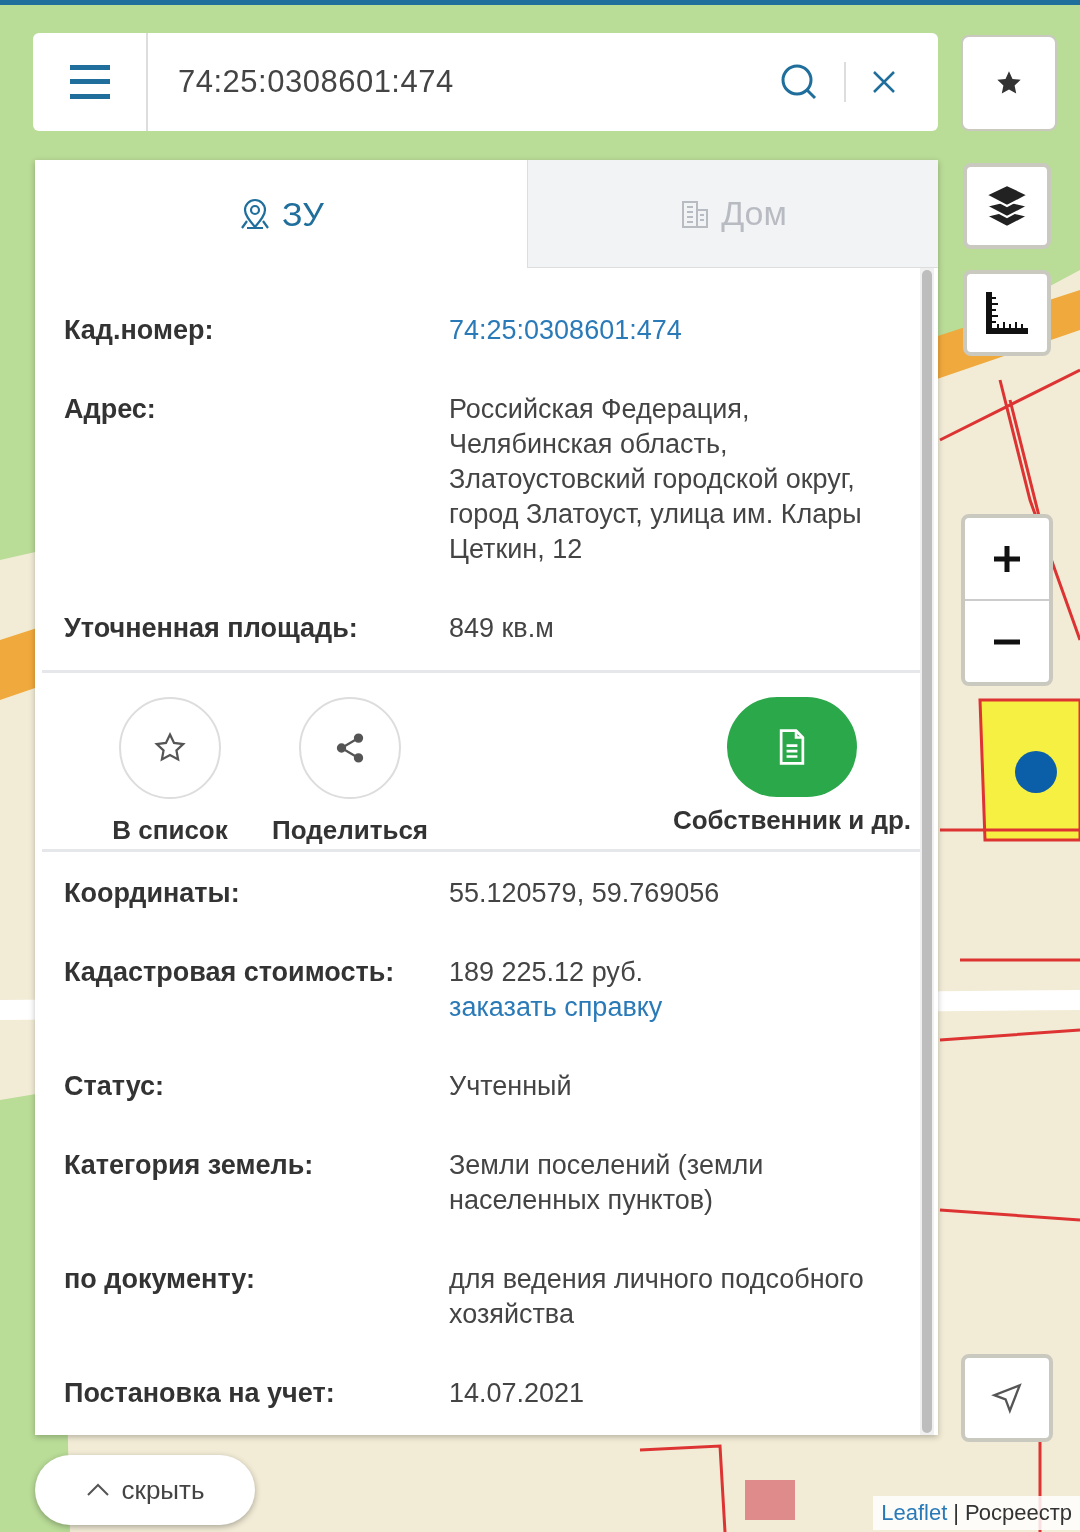  Describe the element at coordinates (585, 893) in the screenshot. I see `field-value: 55.120579, 59.769056` at that location.